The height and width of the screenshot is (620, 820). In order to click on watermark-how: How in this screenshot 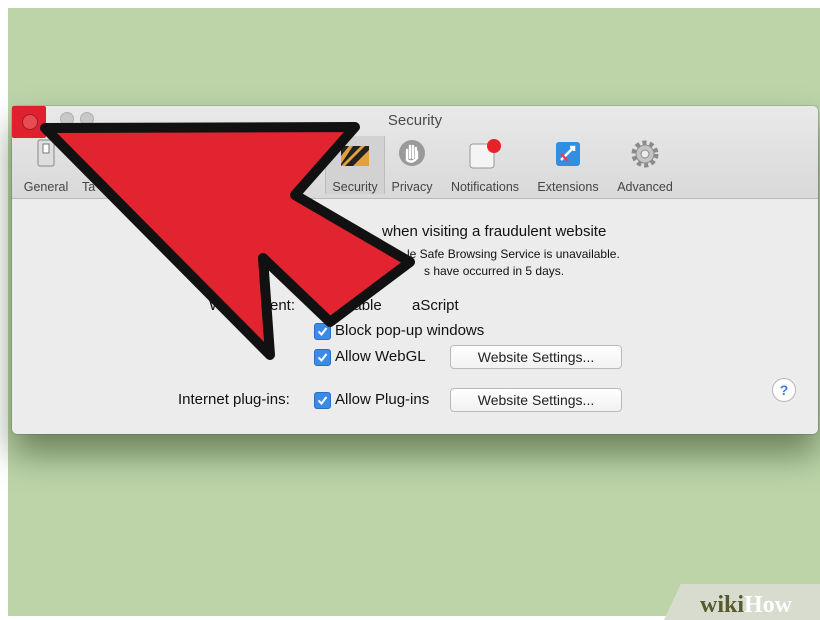, I will do `click(768, 605)`.